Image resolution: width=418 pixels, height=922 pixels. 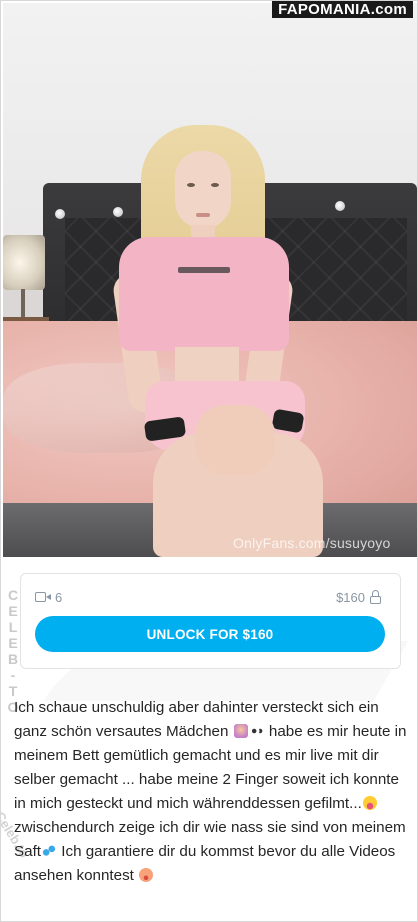 I want to click on lock-icon, so click(x=375, y=597).